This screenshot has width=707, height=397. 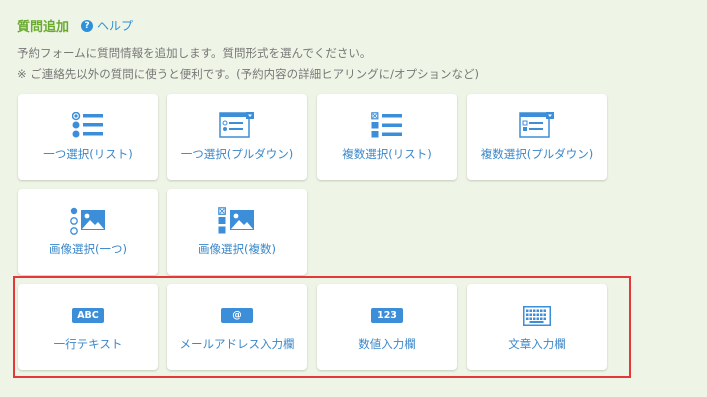 What do you see at coordinates (537, 127) in the screenshot?
I see `multi-dropdown-window-icon` at bounding box center [537, 127].